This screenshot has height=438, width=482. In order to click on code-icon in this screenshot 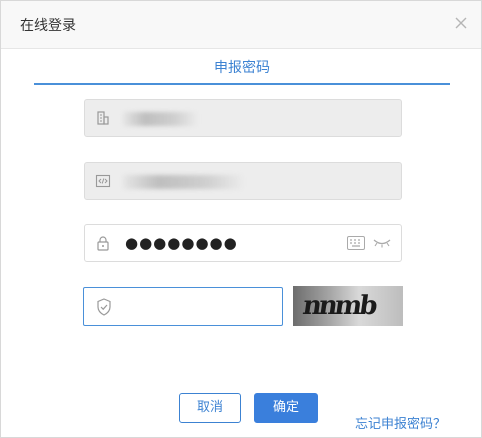, I will do `click(103, 181)`.